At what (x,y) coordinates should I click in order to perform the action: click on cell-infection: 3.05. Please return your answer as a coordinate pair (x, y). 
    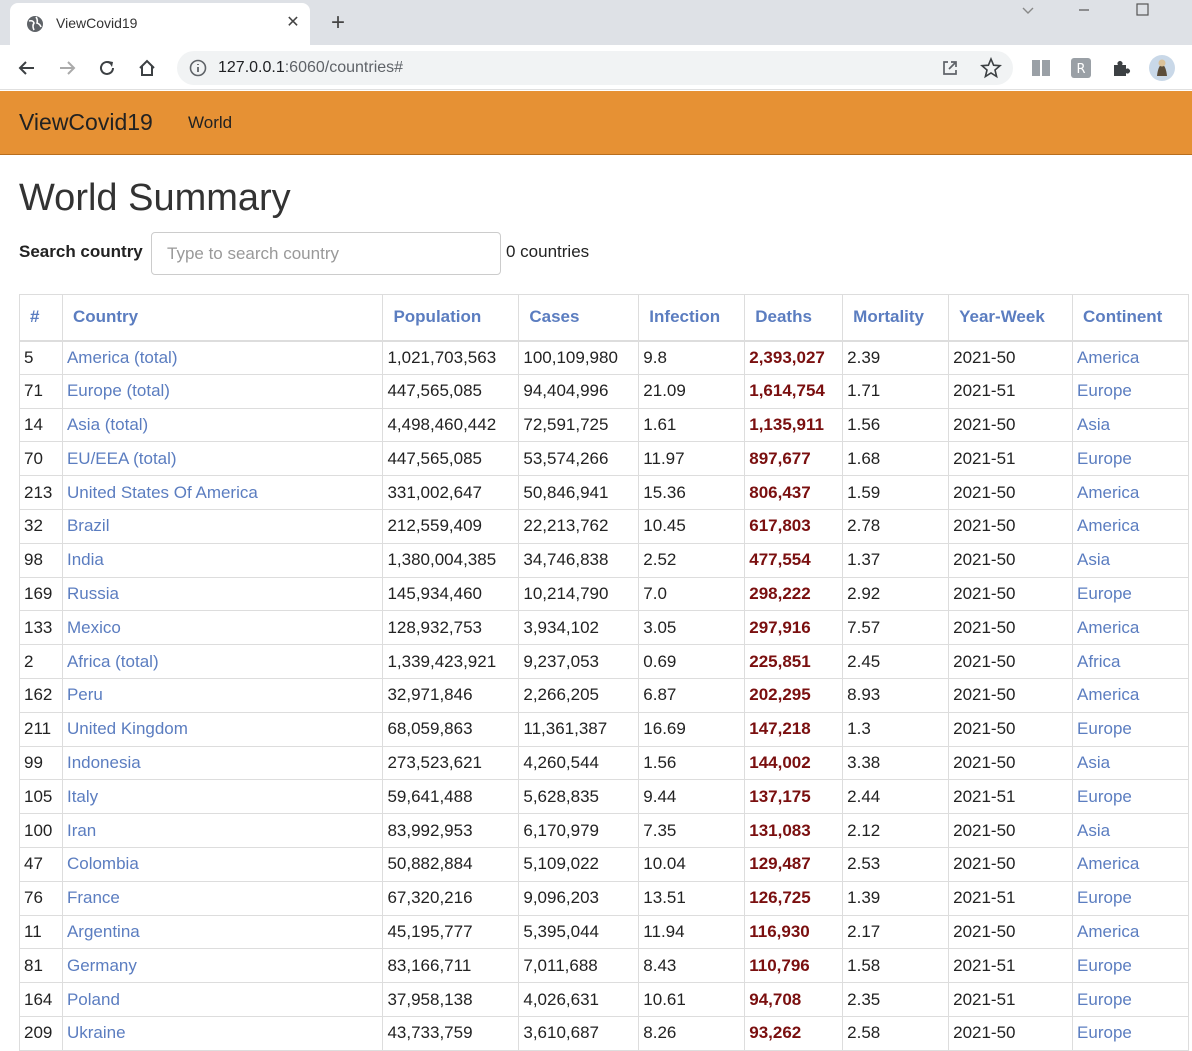
    Looking at the image, I should click on (692, 628).